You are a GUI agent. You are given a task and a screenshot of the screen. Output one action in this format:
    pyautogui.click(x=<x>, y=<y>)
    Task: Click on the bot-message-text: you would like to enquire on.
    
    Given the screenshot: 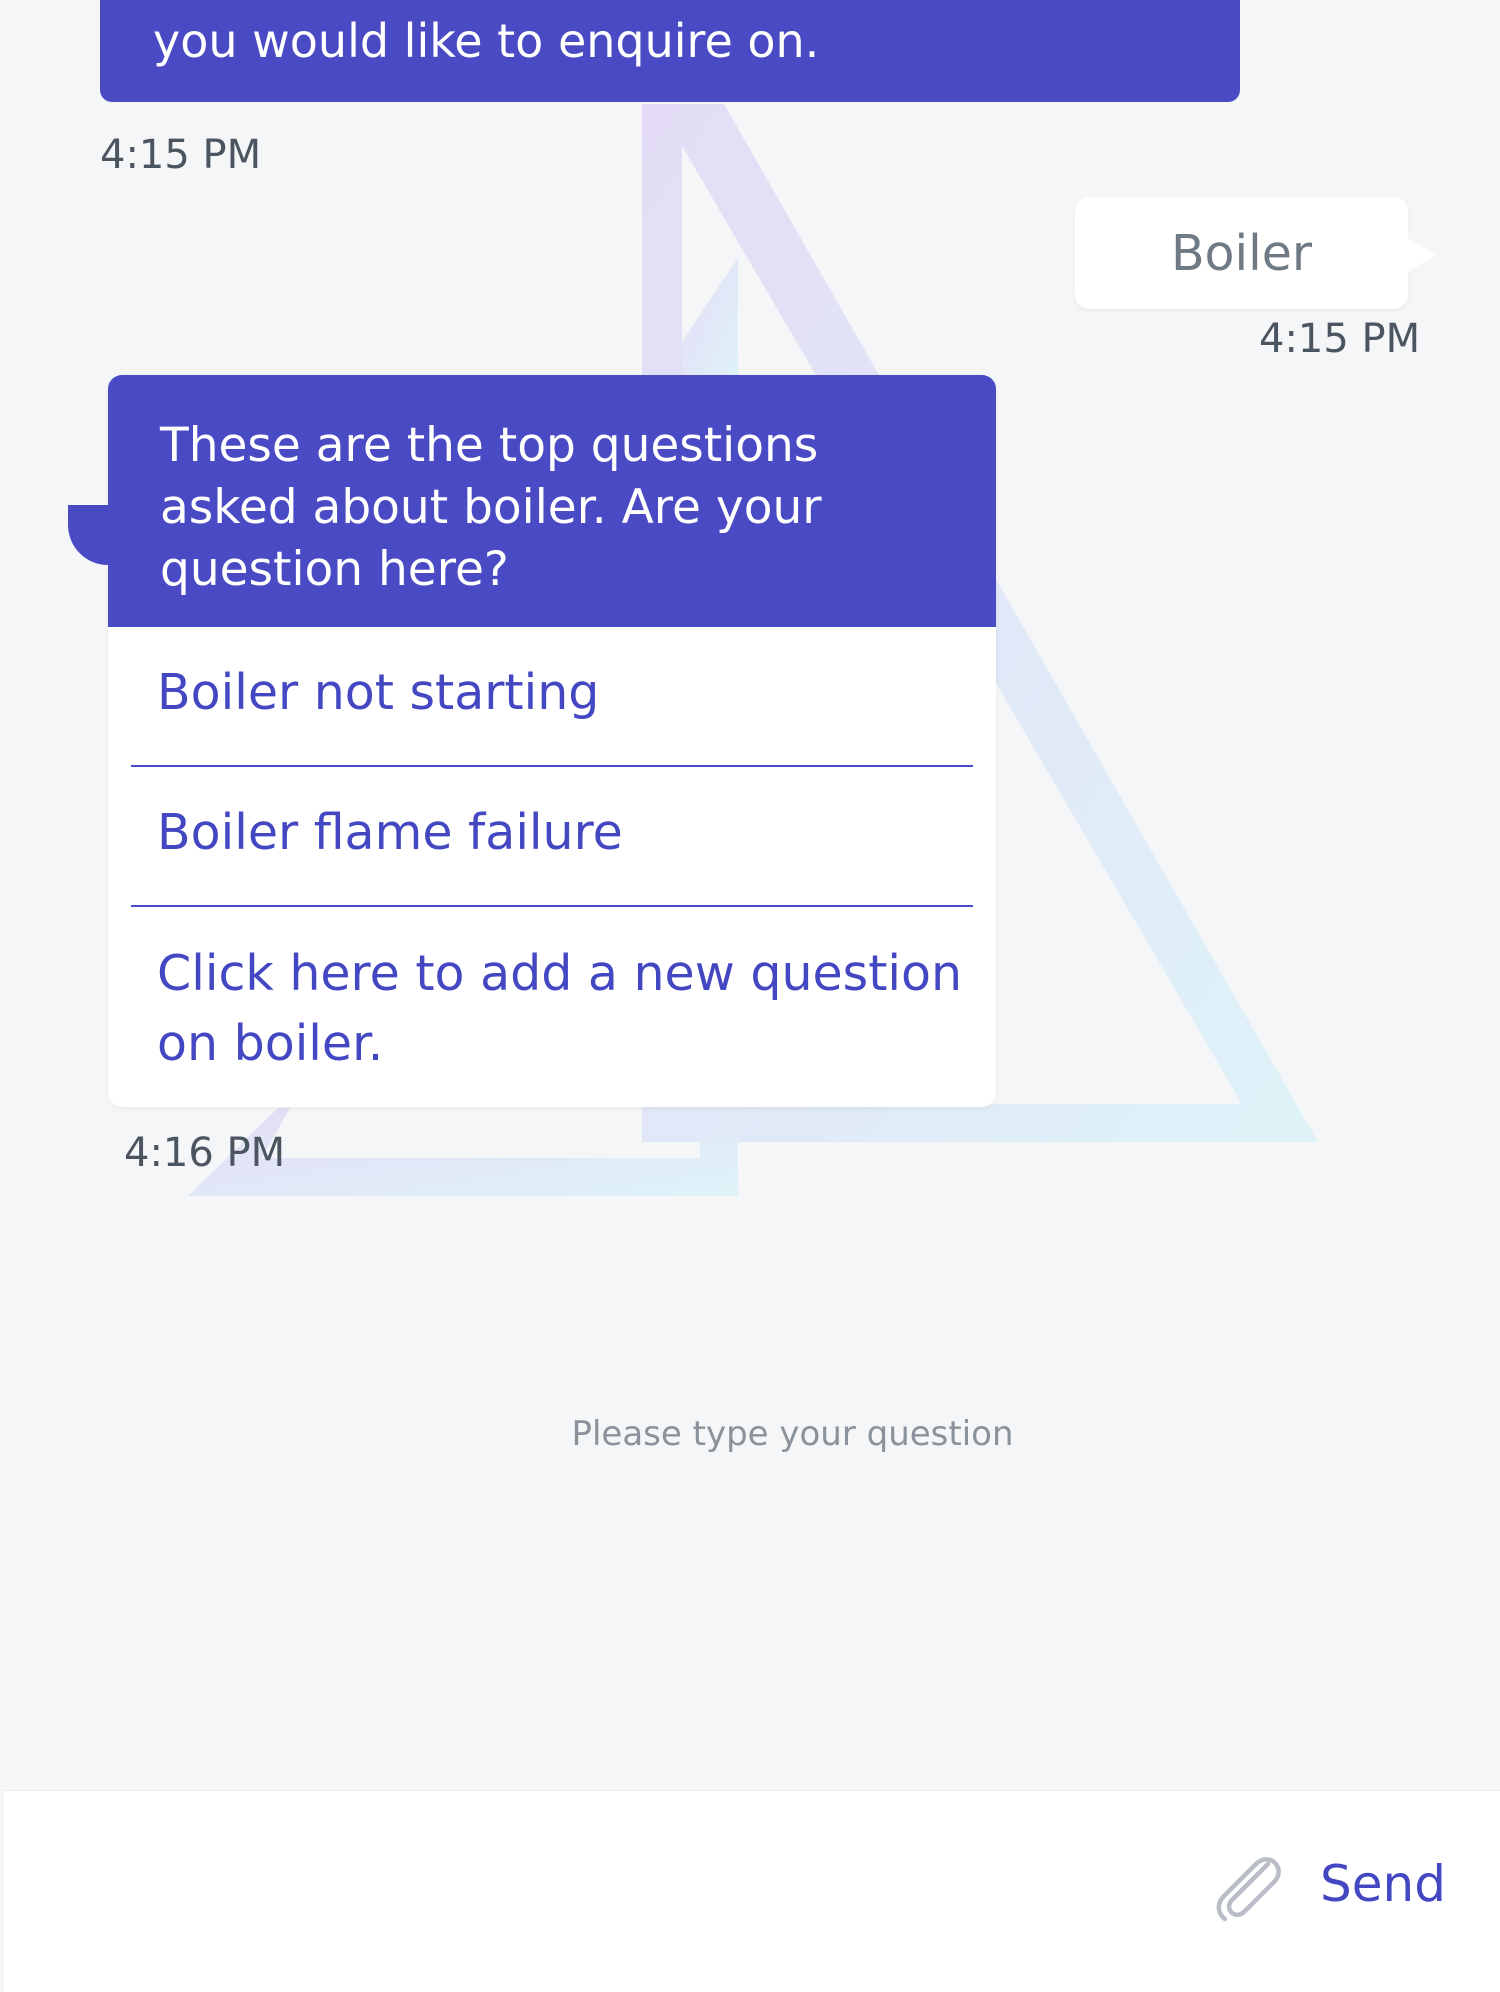 What is the action you would take?
    pyautogui.click(x=486, y=41)
    